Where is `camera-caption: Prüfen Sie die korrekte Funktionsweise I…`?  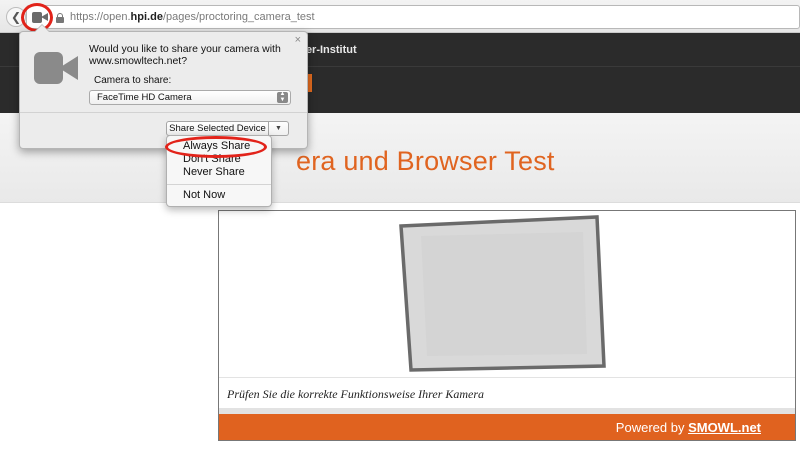 camera-caption: Prüfen Sie die korrekte Funktionsweise I… is located at coordinates (356, 394).